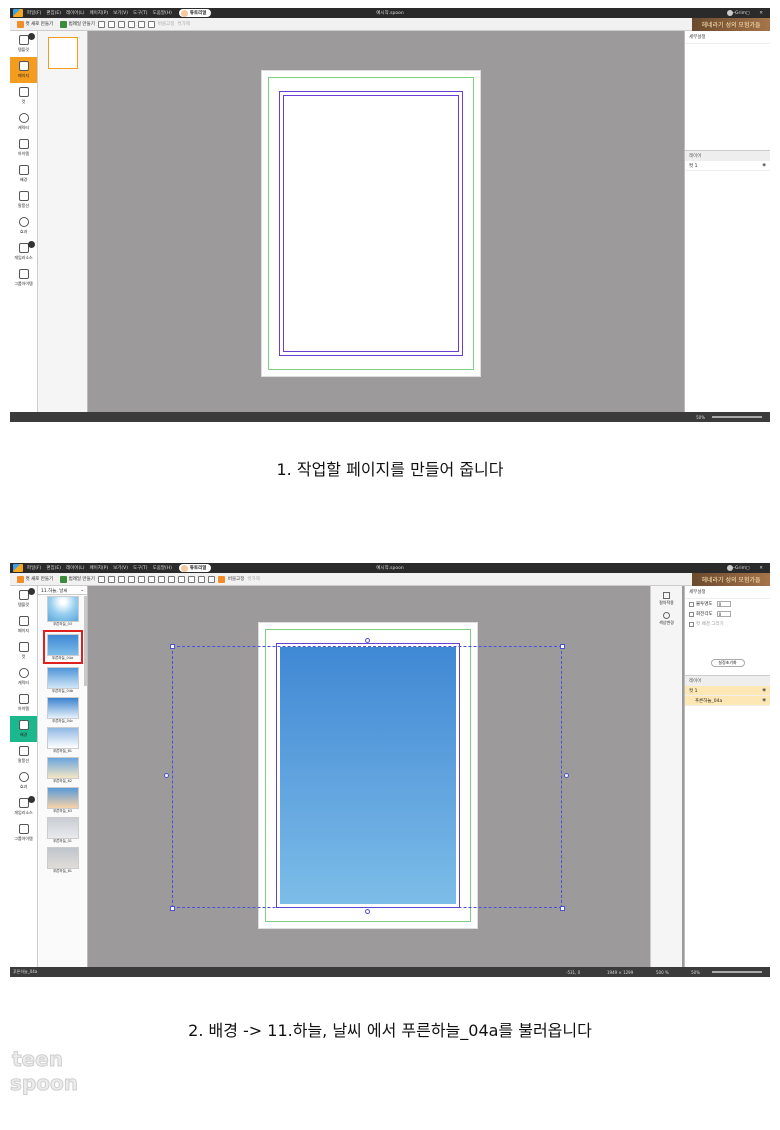 The image size is (780, 1130). What do you see at coordinates (727, 663) in the screenshot?
I see `reset-button: 설정초기화` at bounding box center [727, 663].